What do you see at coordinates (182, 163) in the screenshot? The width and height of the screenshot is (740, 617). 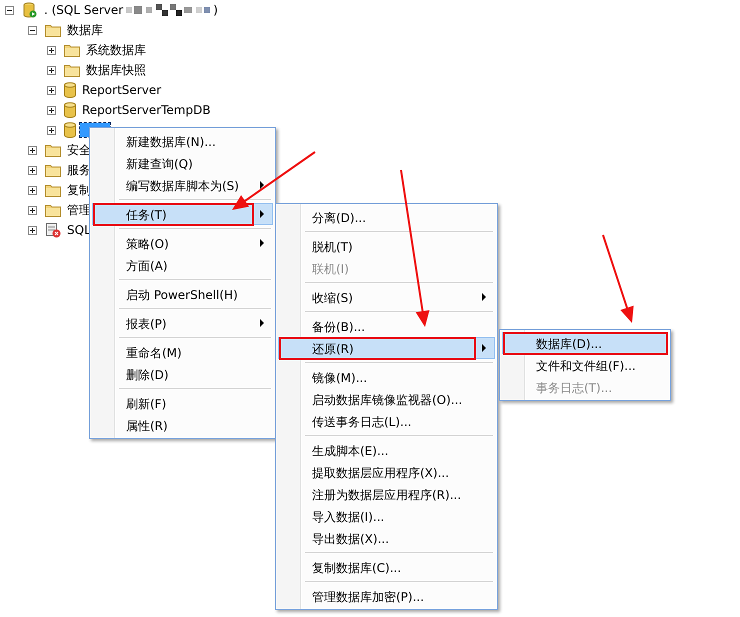 I see `menu-item: 新建查询(Q)` at bounding box center [182, 163].